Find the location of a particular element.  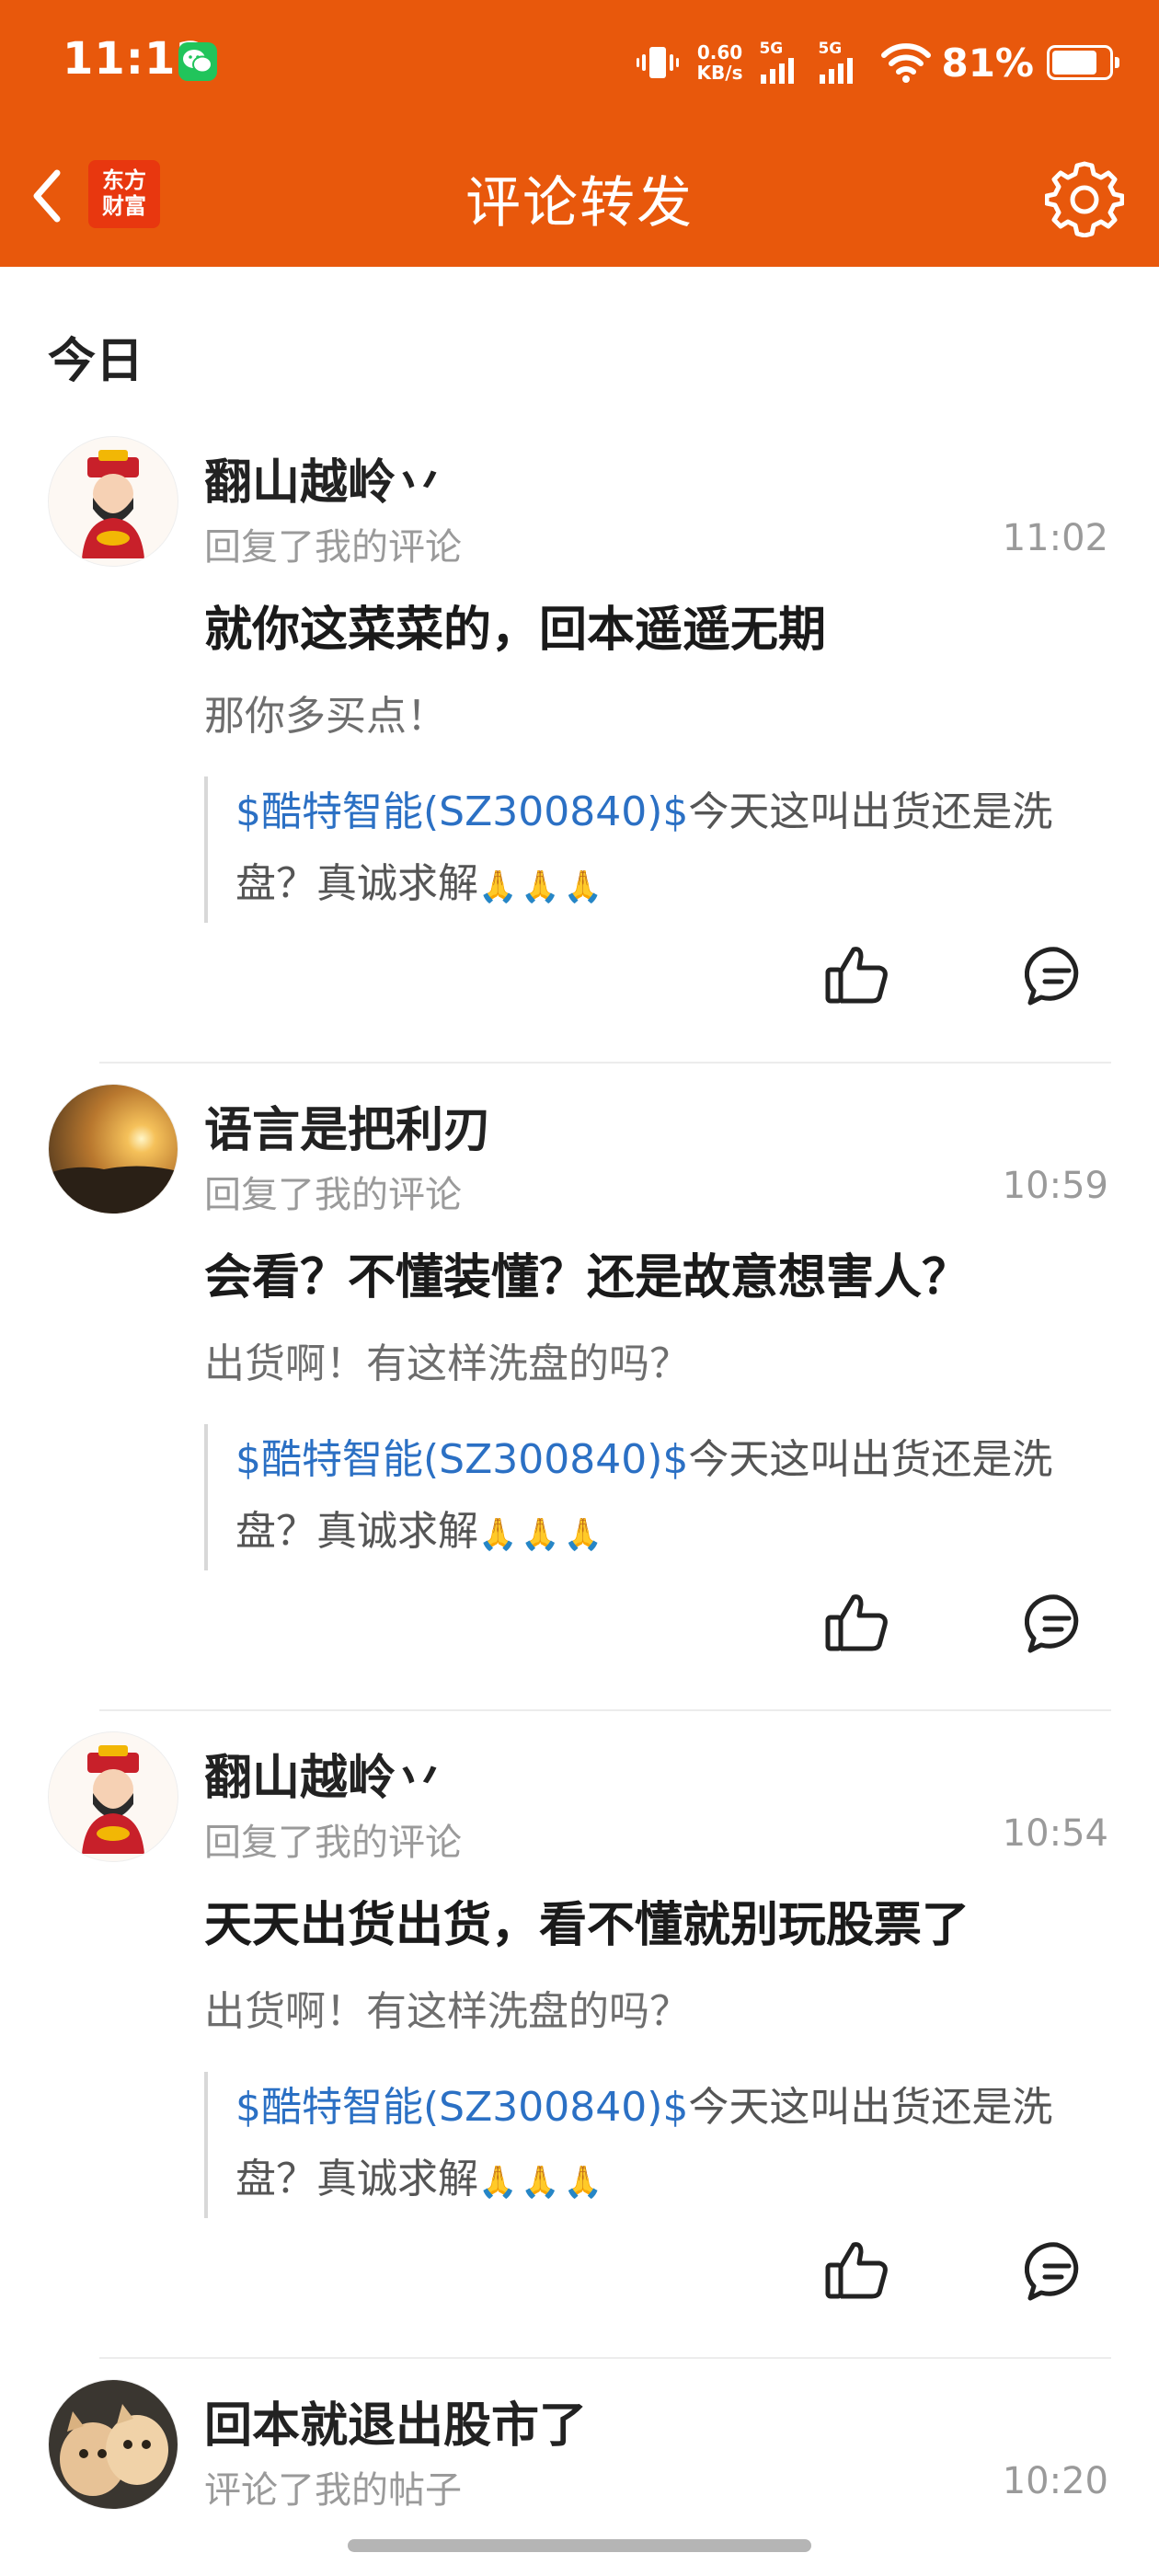

sim1-label: 5G is located at coordinates (771, 49).